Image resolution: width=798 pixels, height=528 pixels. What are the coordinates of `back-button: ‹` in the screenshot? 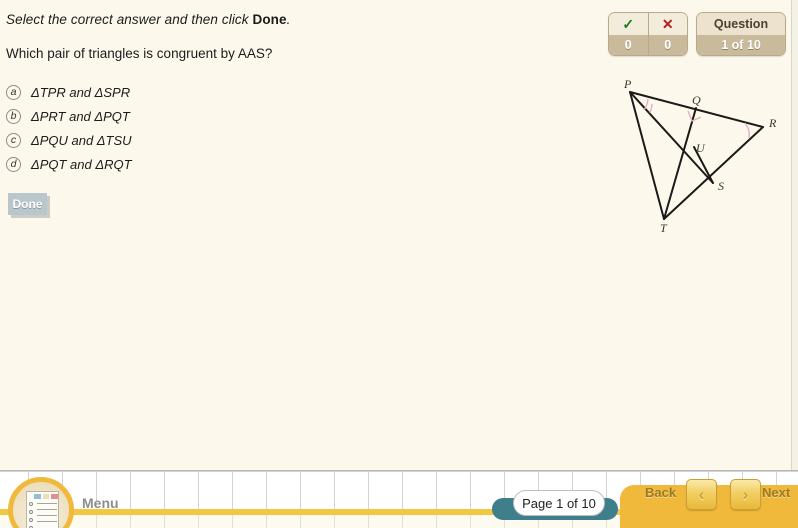 It's located at (701, 494).